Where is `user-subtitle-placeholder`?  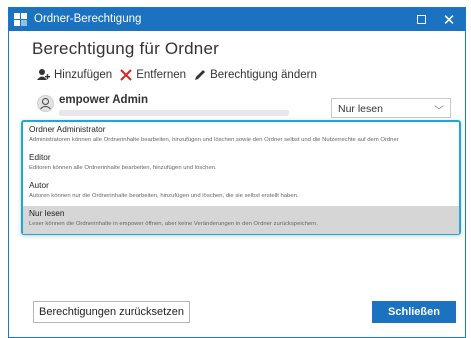
user-subtitle-placeholder is located at coordinates (174, 113).